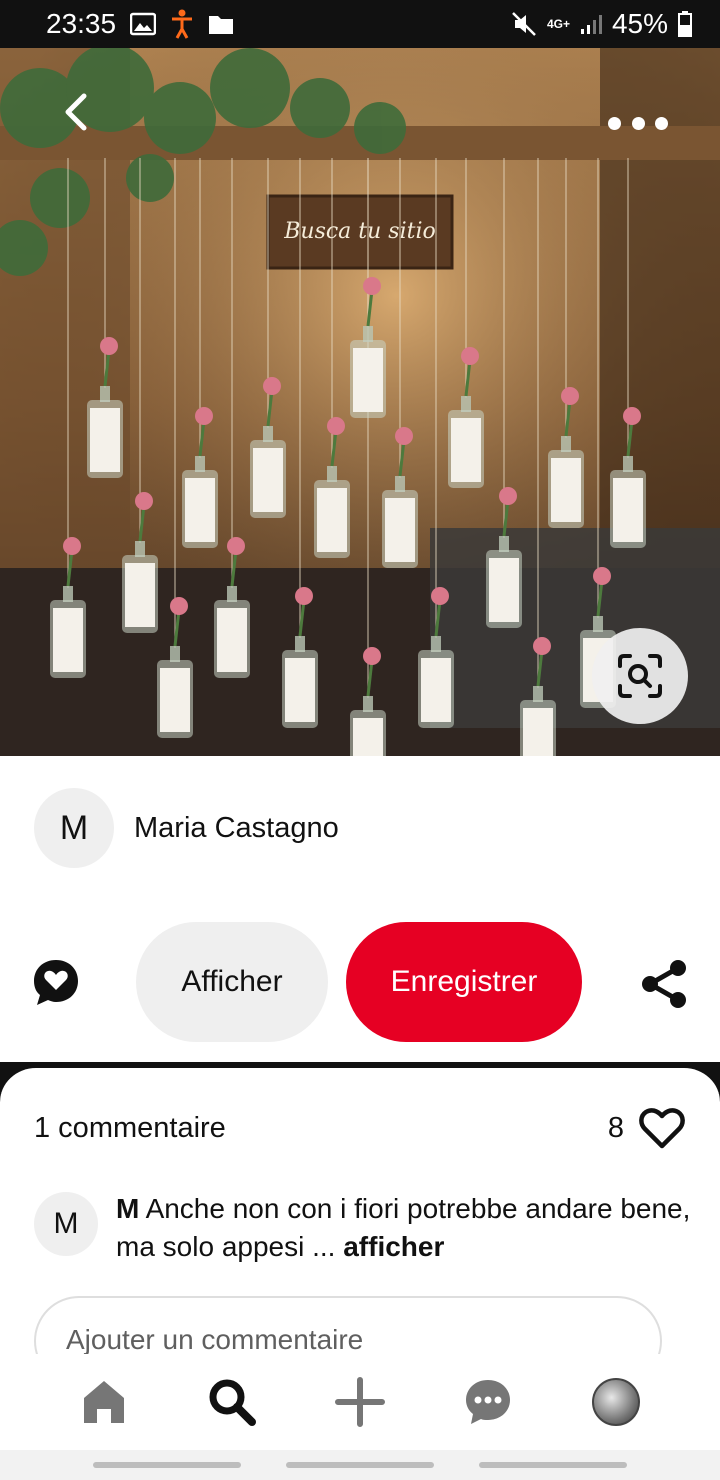 The width and height of the screenshot is (720, 1480). I want to click on system-nav-home, so click(359, 1465).